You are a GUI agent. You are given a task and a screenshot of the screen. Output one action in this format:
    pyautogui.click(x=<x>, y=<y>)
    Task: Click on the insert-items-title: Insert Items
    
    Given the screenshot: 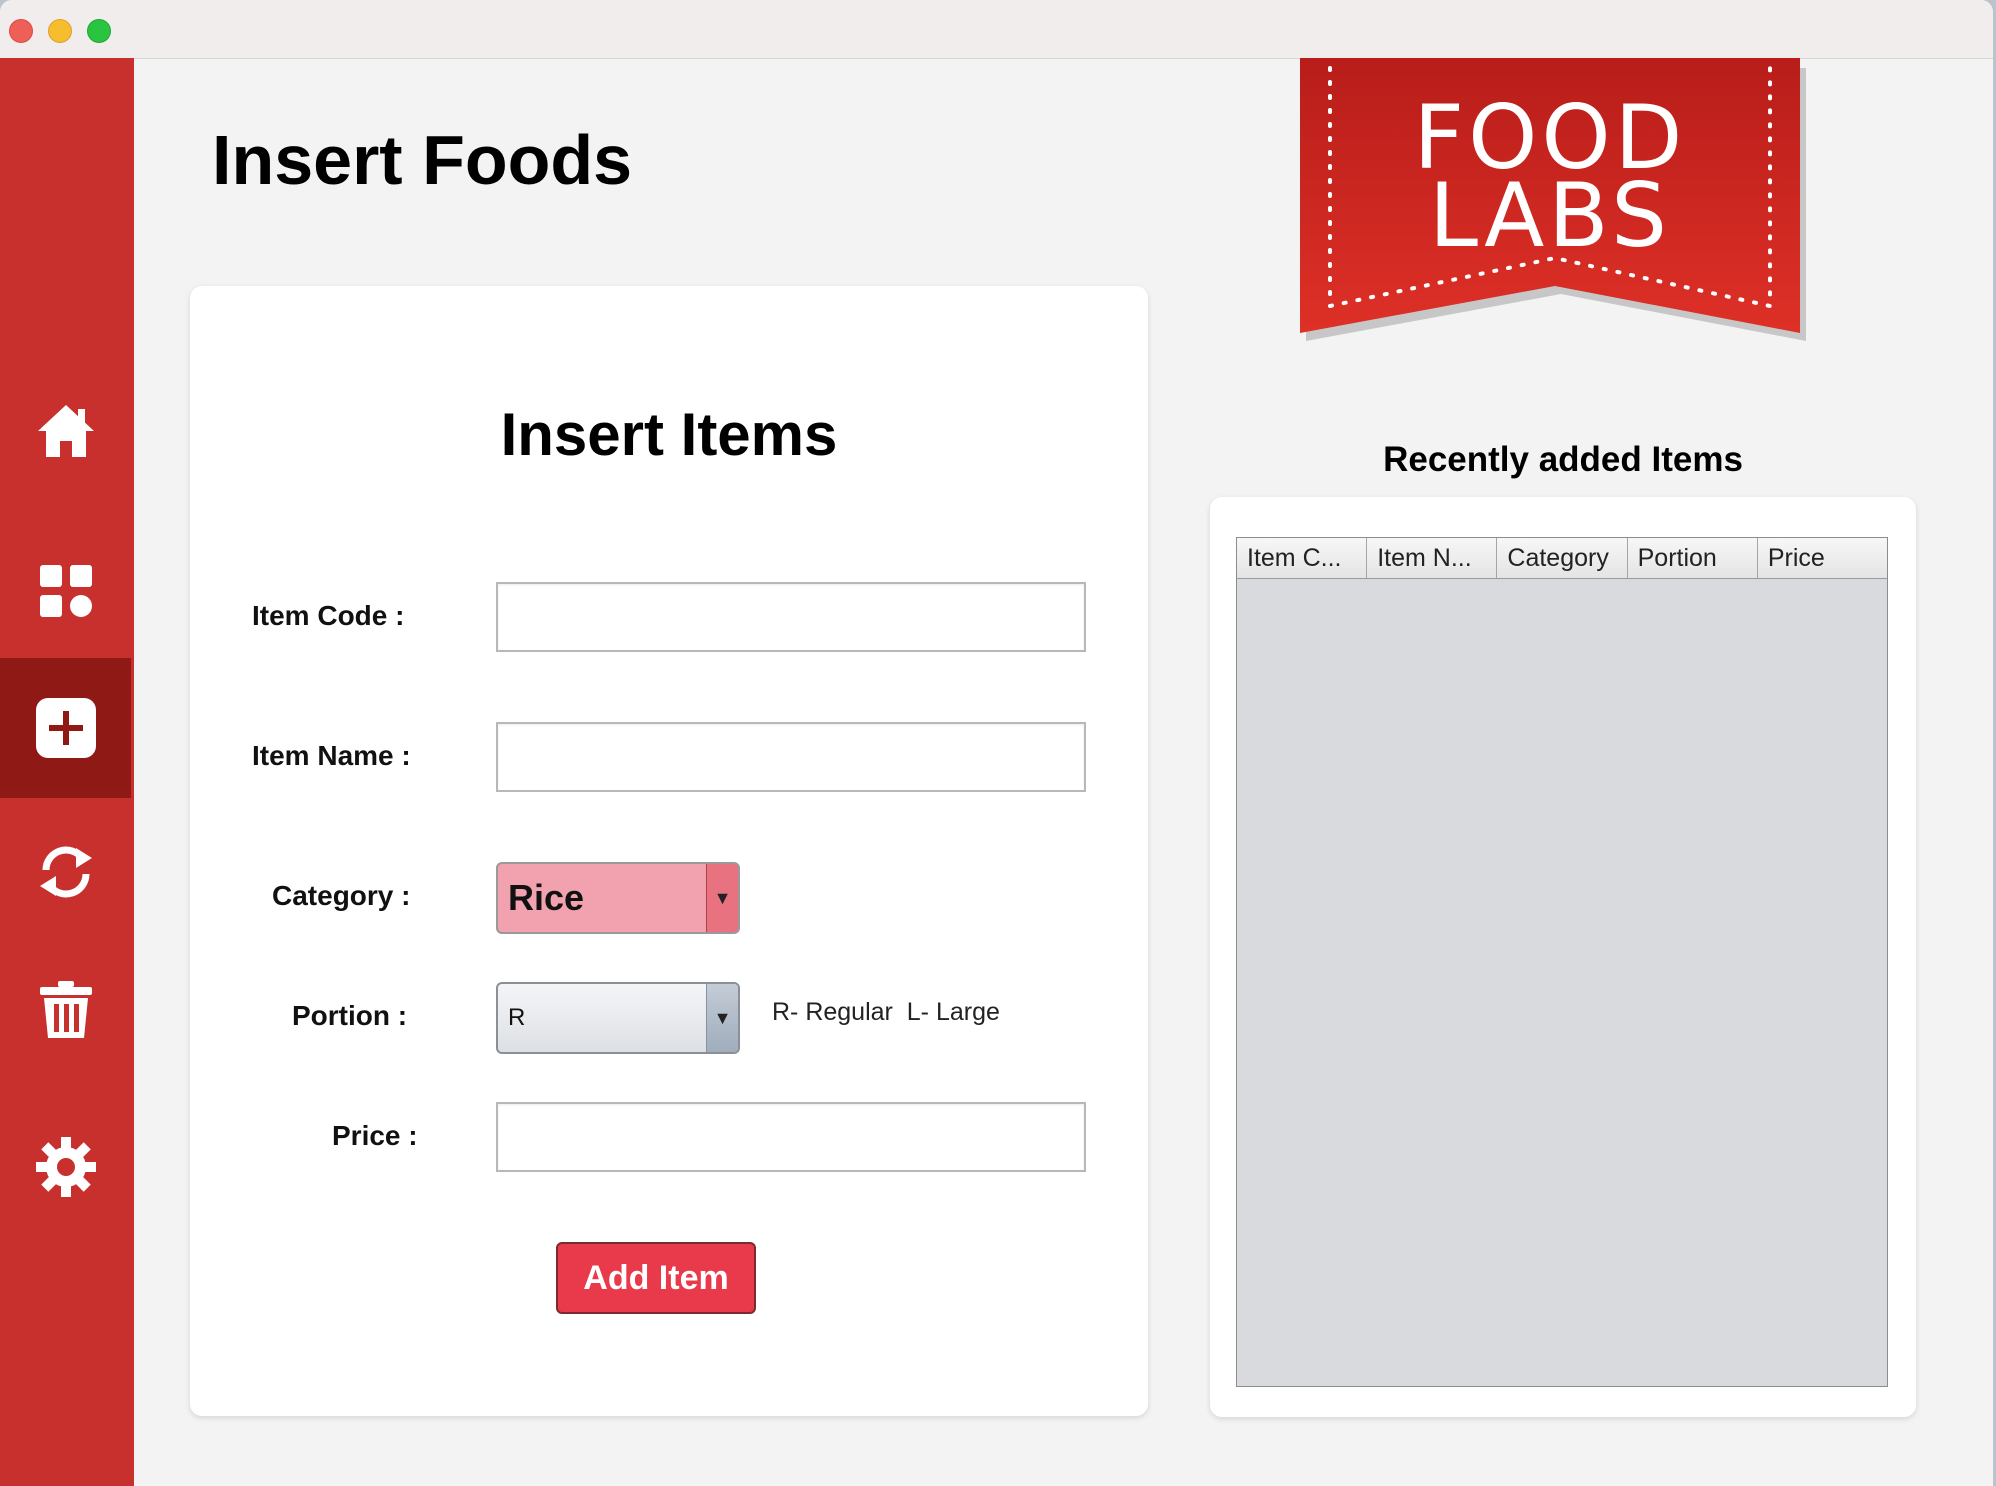 What is the action you would take?
    pyautogui.click(x=669, y=434)
    